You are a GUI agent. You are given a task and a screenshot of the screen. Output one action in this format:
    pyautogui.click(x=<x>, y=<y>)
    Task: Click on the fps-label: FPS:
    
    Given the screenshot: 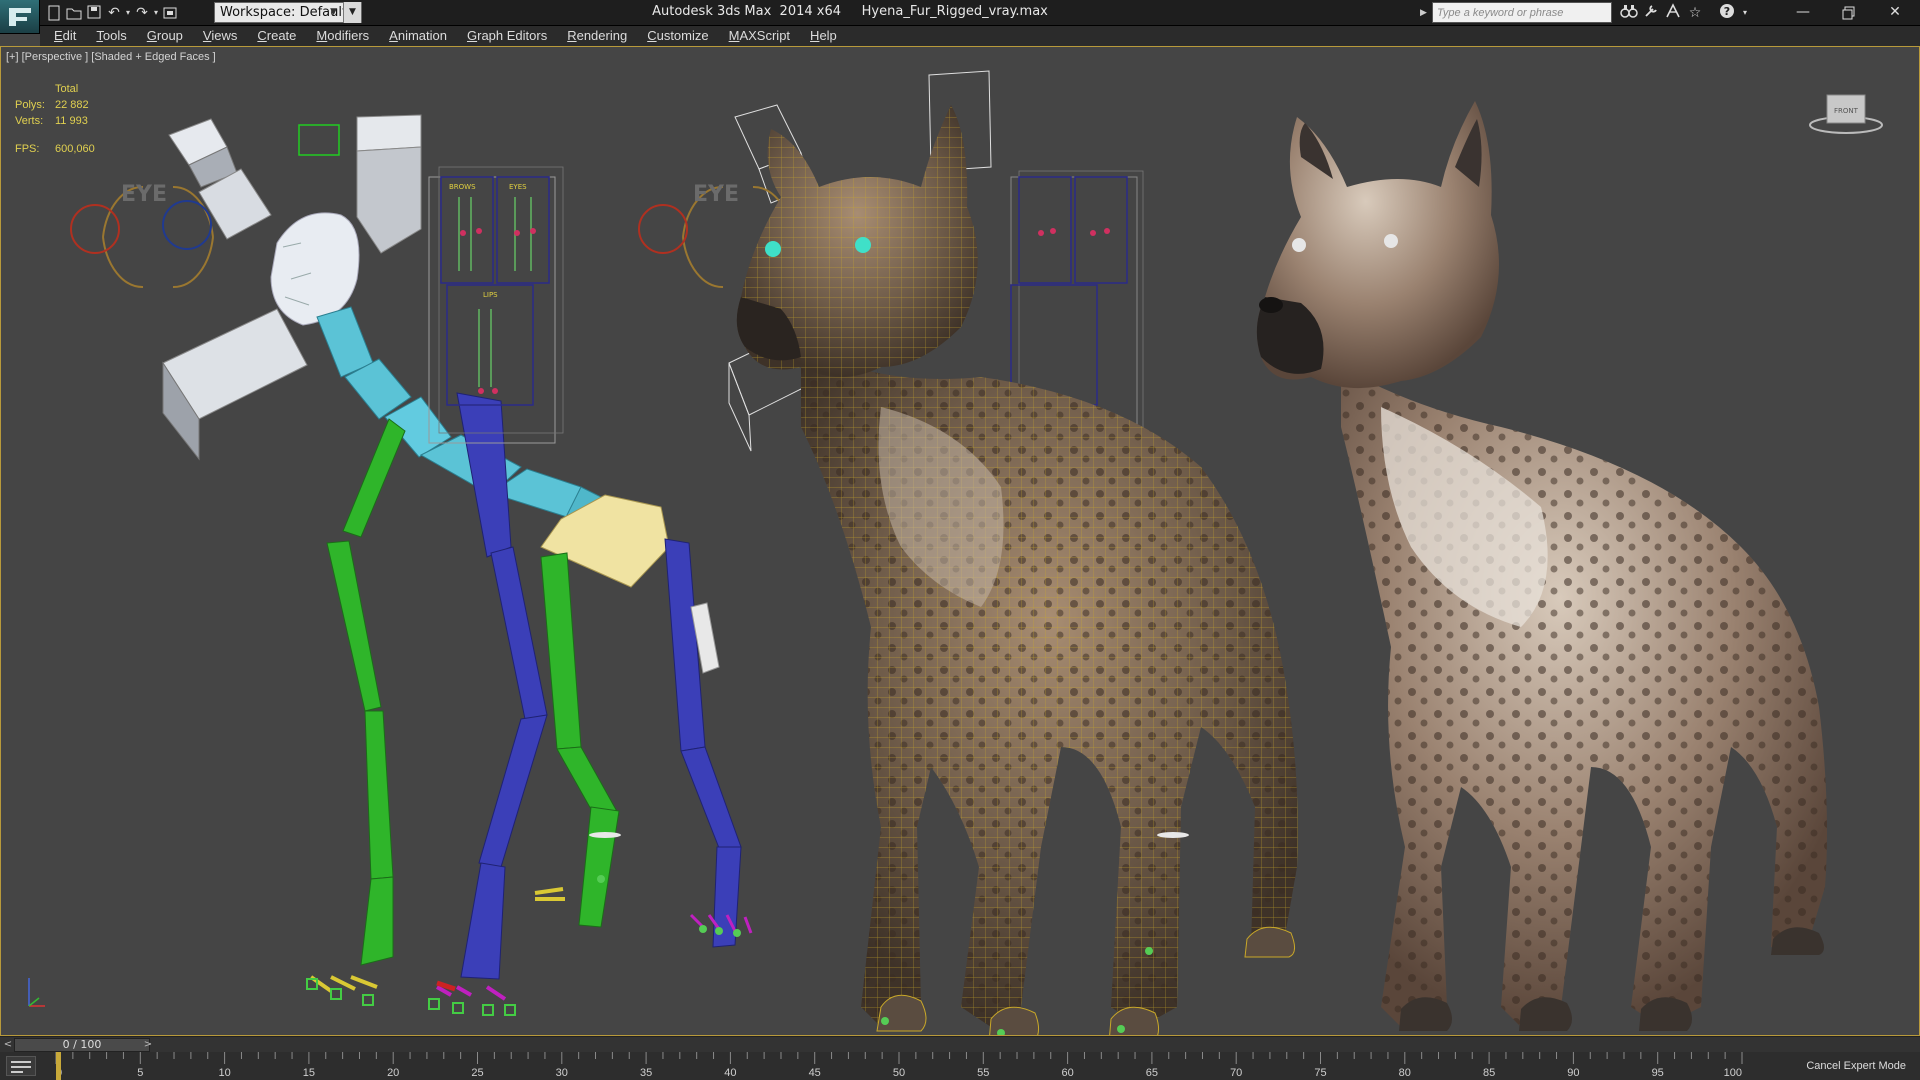 What is the action you would take?
    pyautogui.click(x=27, y=149)
    